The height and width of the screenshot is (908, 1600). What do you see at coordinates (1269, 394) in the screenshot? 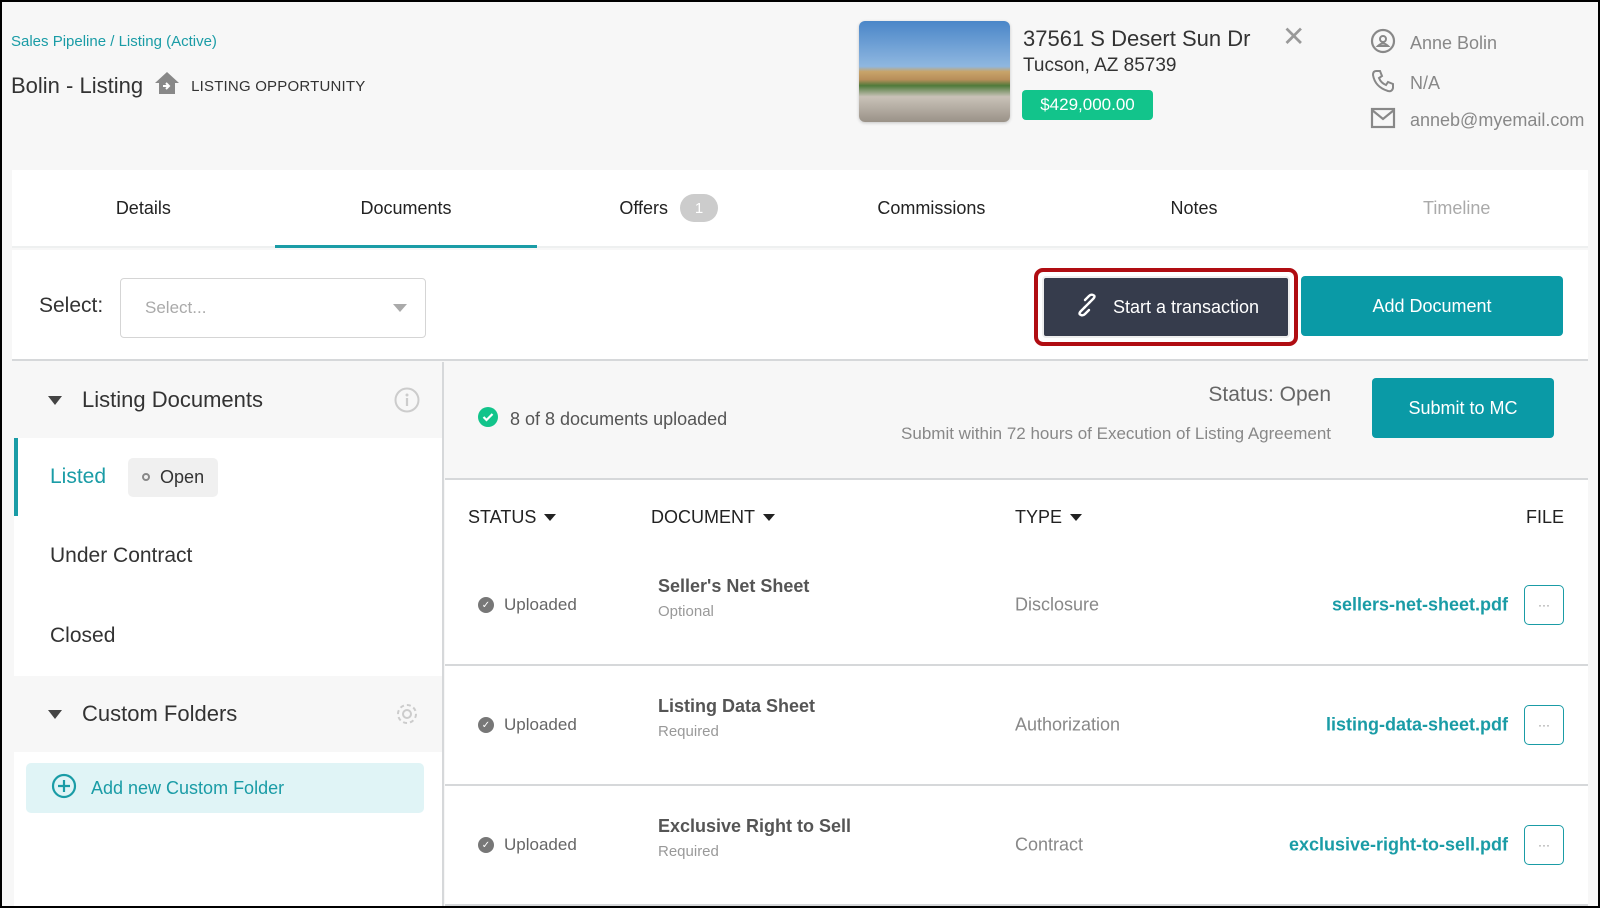
I see `status-text: Status: Open` at bounding box center [1269, 394].